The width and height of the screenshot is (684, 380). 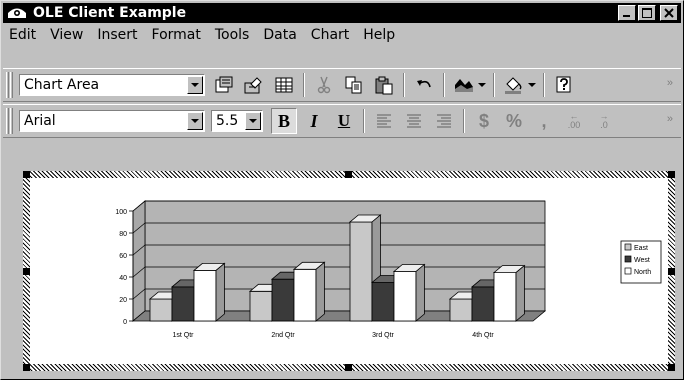 What do you see at coordinates (544, 121) in the screenshot?
I see `comma-style-button: ,` at bounding box center [544, 121].